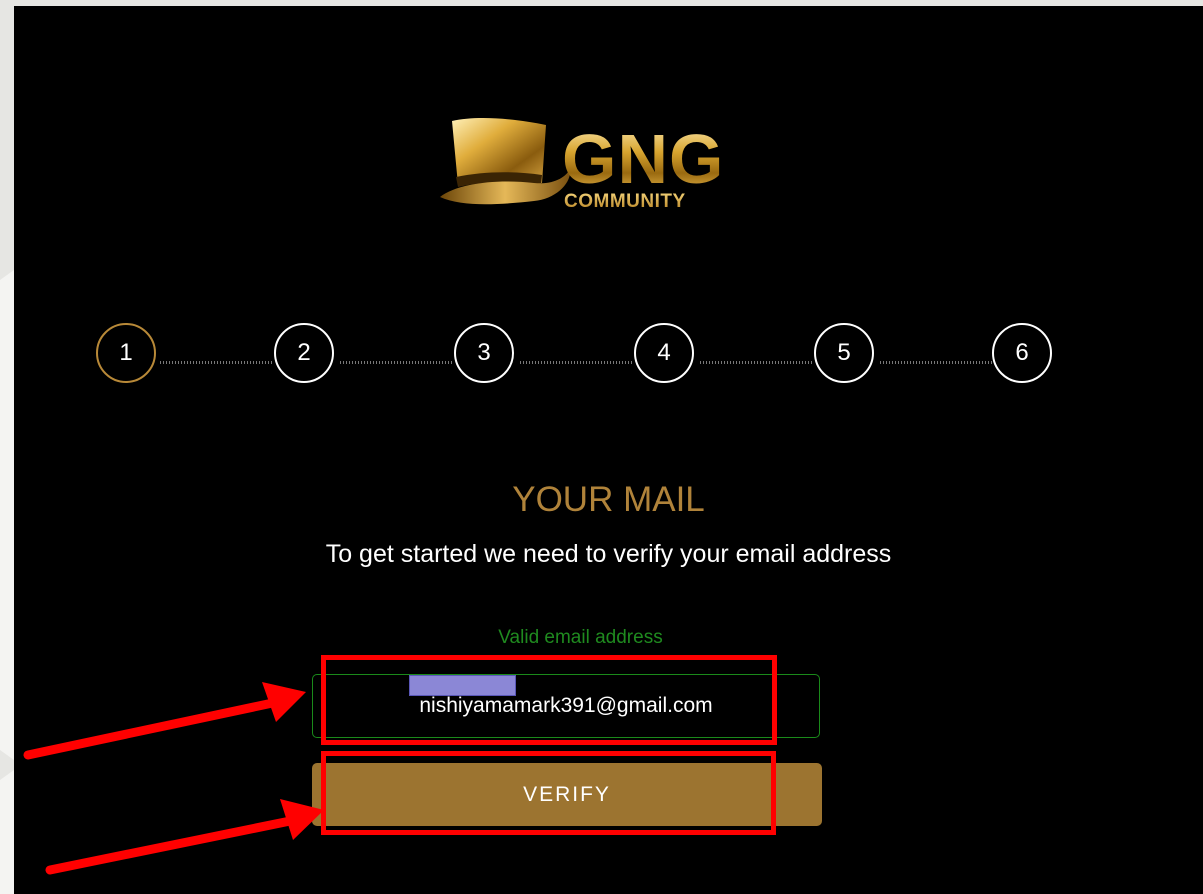 This screenshot has width=1203, height=894. I want to click on step-6-label: 6, so click(1022, 352).